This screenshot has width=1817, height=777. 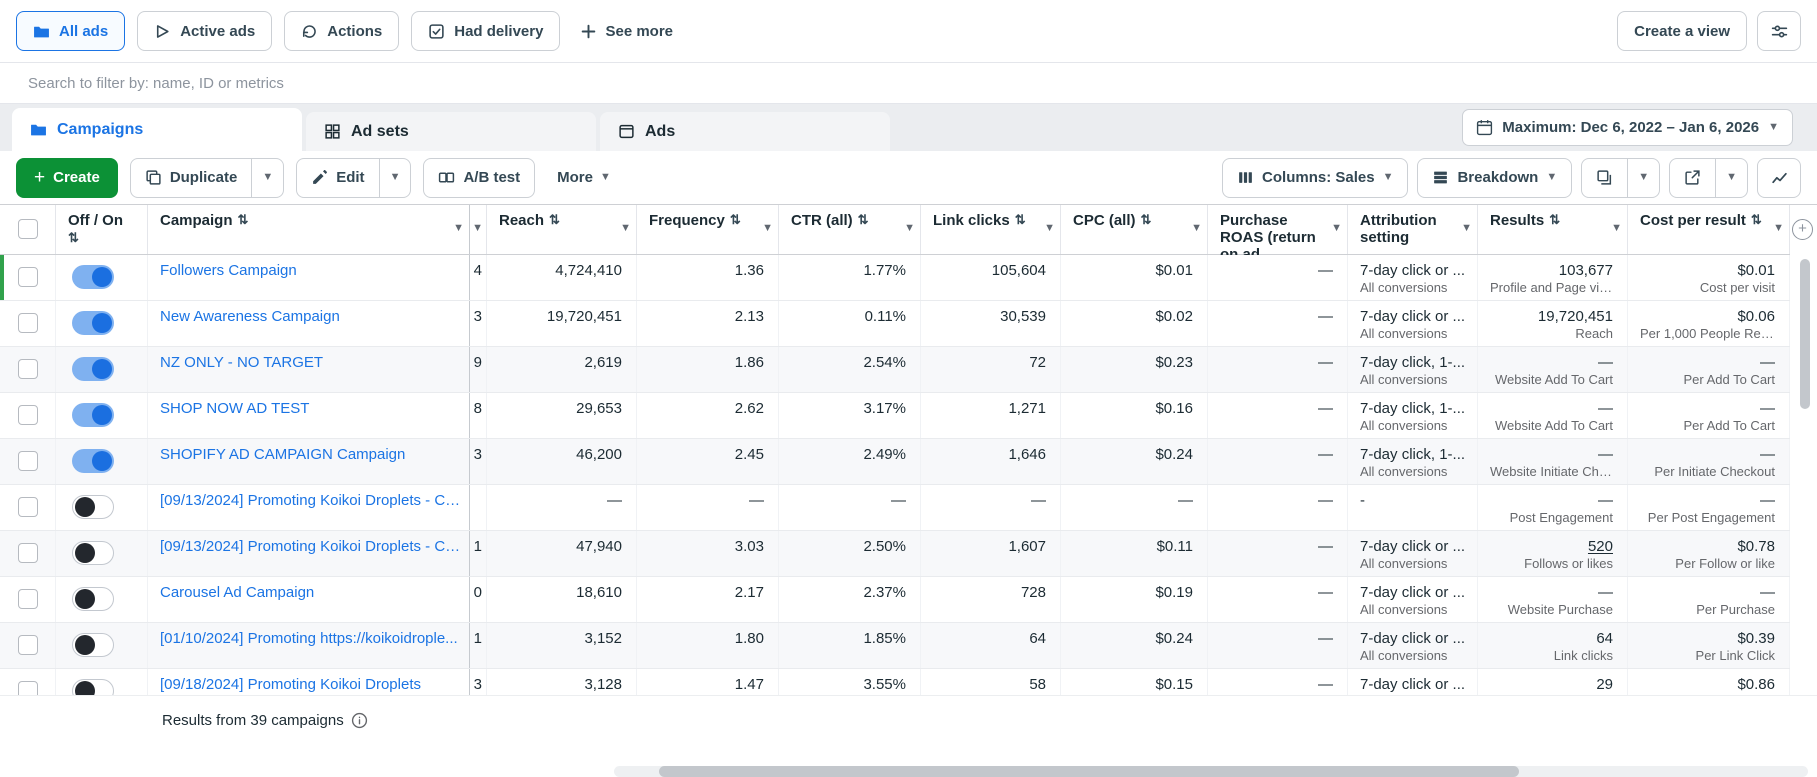 What do you see at coordinates (599, 592) in the screenshot?
I see `reach-value: 18,610` at bounding box center [599, 592].